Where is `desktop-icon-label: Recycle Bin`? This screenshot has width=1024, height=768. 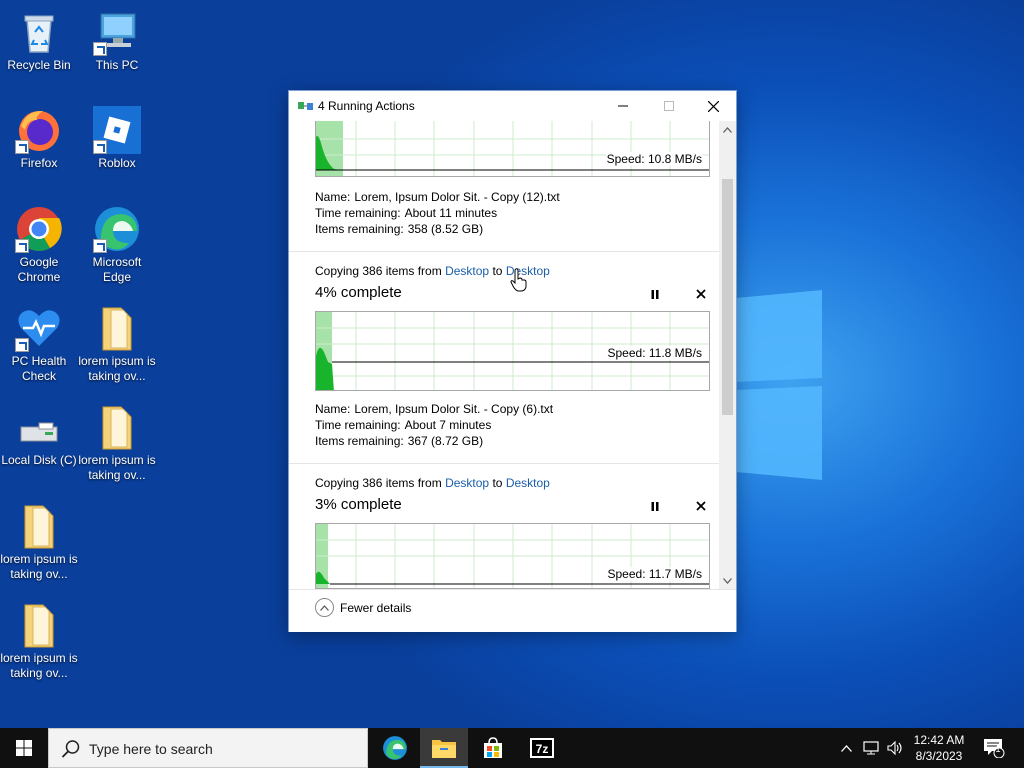 desktop-icon-label: Recycle Bin is located at coordinates (39, 65).